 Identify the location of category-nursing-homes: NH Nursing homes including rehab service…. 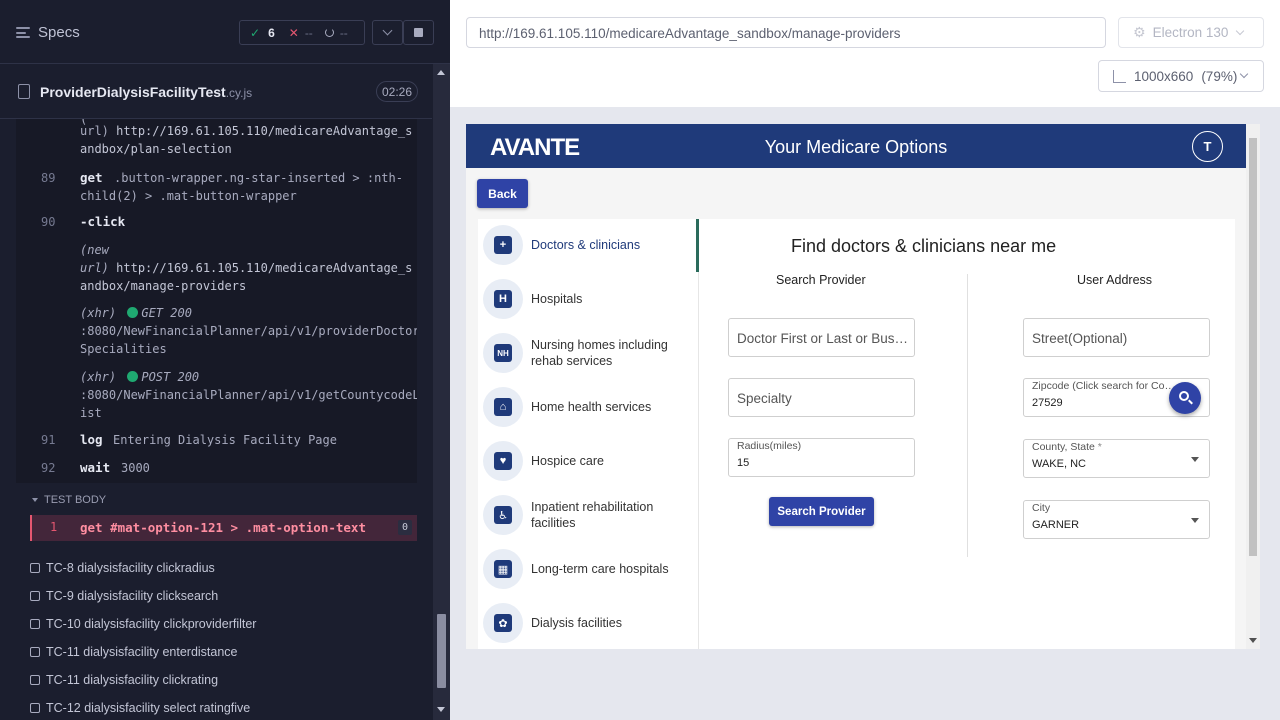
(588, 353).